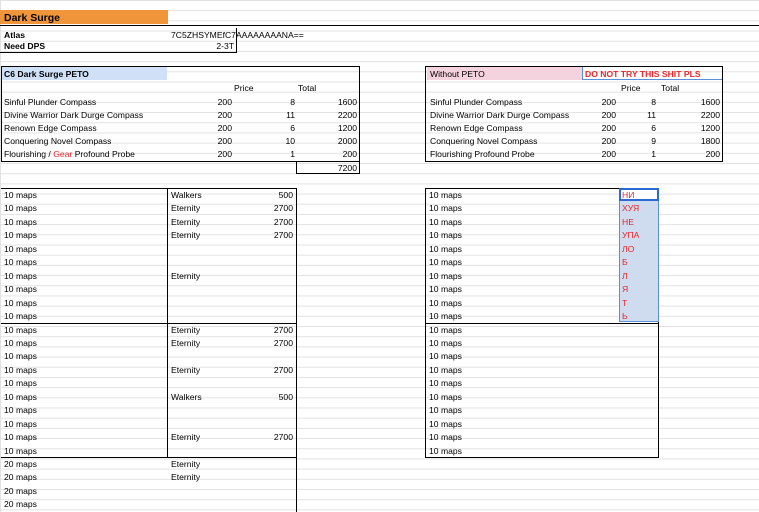  What do you see at coordinates (628, 249) in the screenshot?
I see `cyrillic-cell: ЛО` at bounding box center [628, 249].